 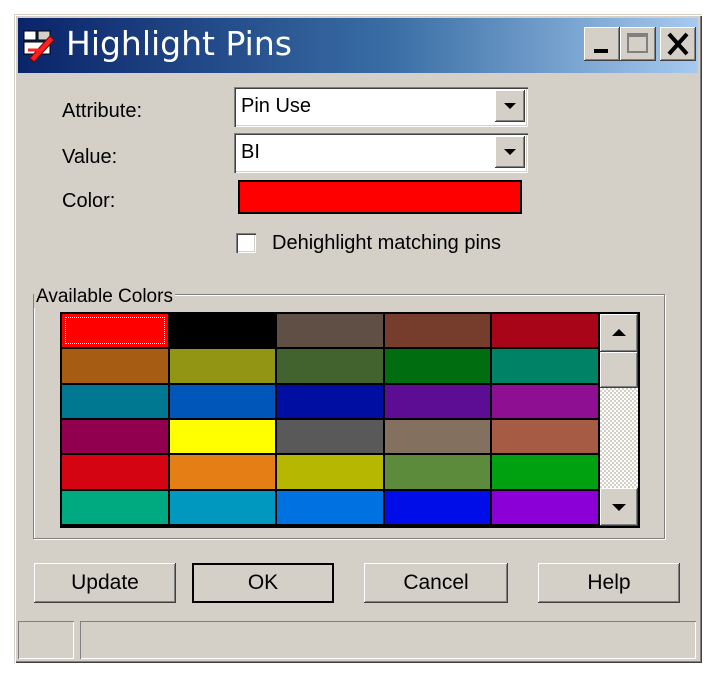 I want to click on scroll-down-button, so click(x=619, y=507).